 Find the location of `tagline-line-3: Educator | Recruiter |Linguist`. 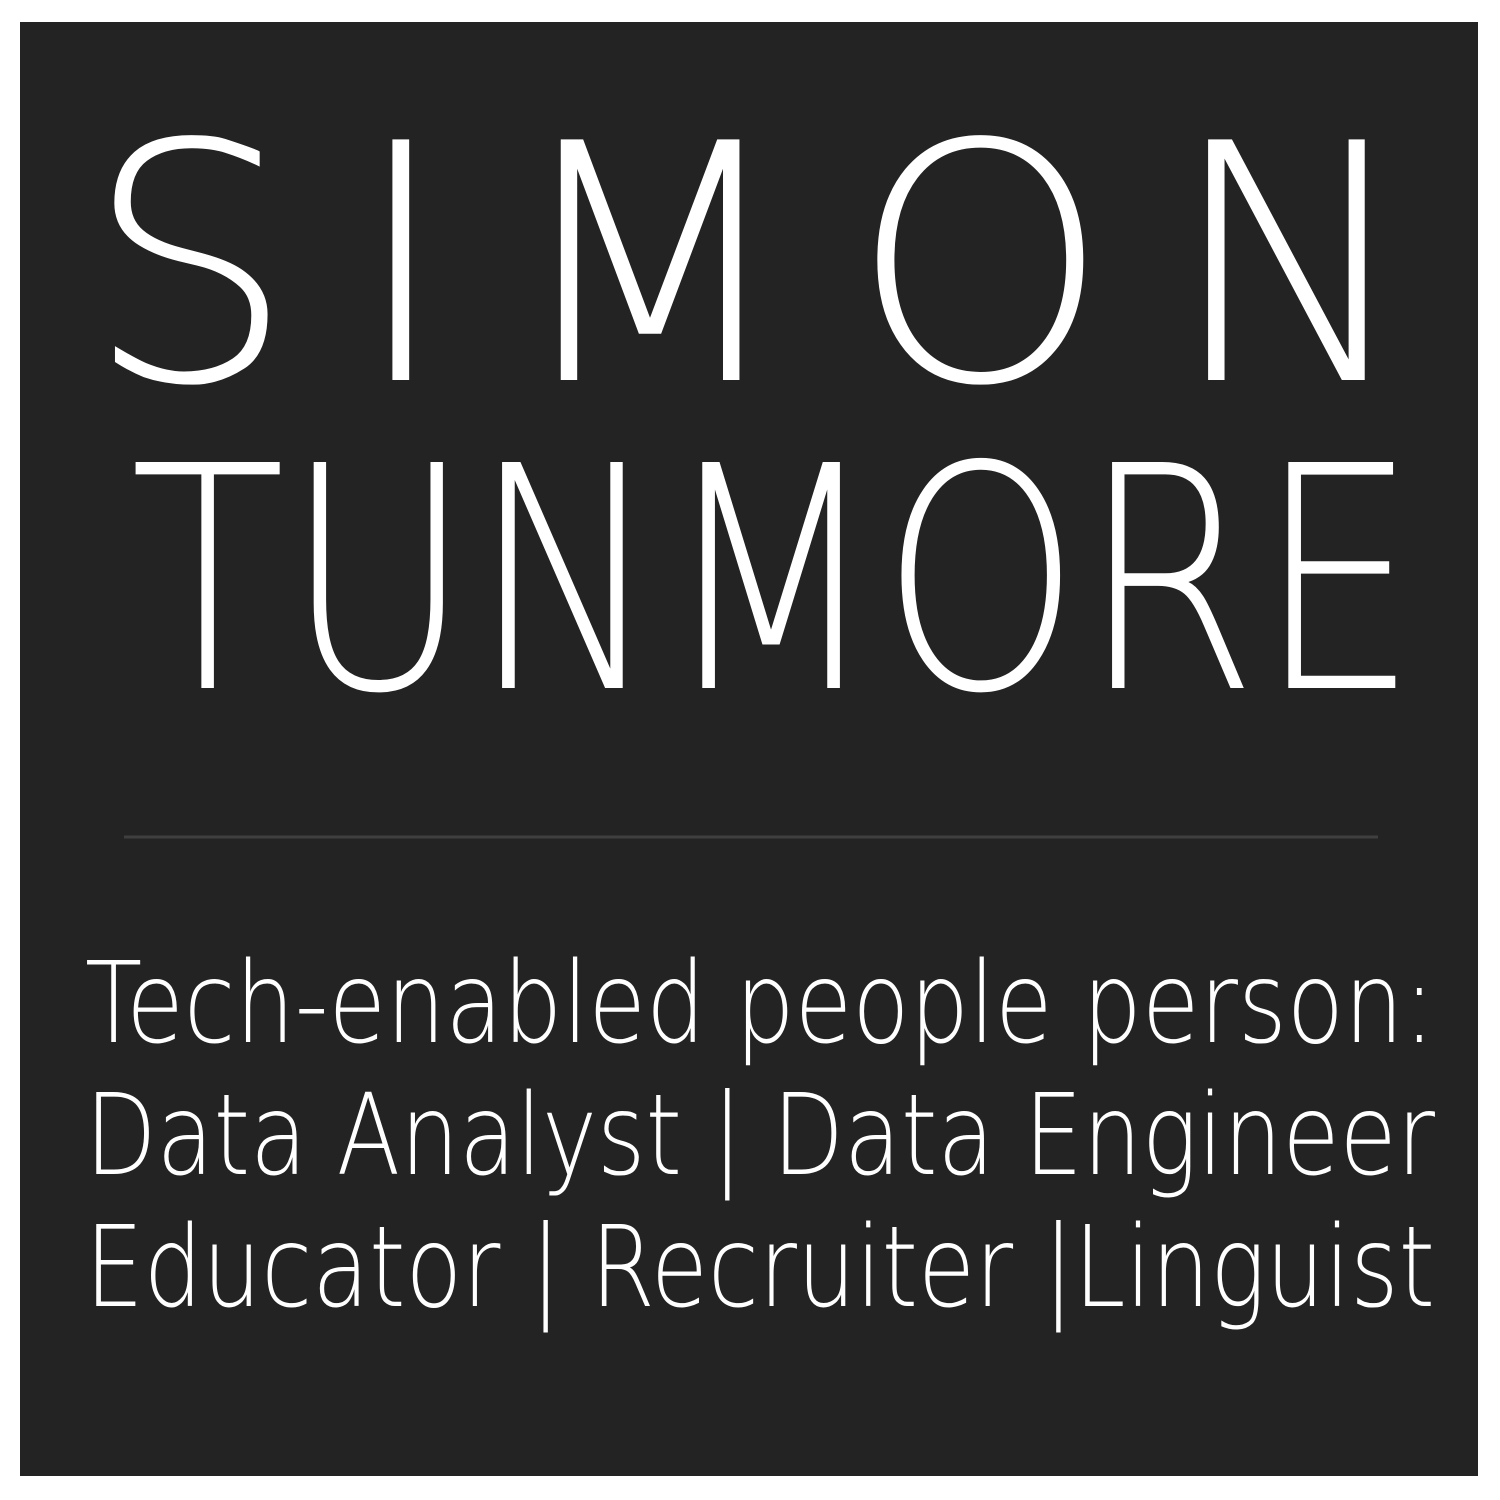

tagline-line-3: Educator | Recruiter |Linguist is located at coordinates (760, 1268).